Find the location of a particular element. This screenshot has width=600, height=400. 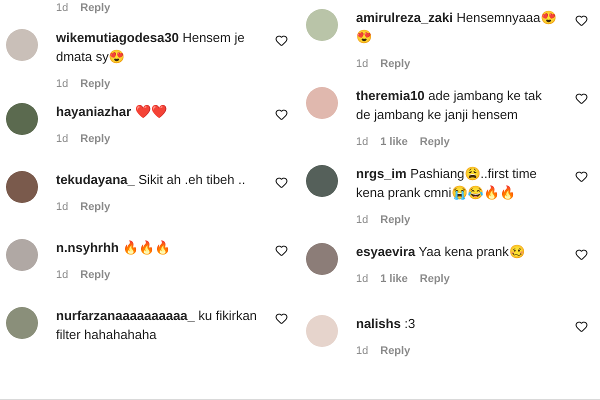

comment-text: nrgs_im Pashiang😩..first time kena prank cmni😭😂🔥🔥 is located at coordinates (447, 183).